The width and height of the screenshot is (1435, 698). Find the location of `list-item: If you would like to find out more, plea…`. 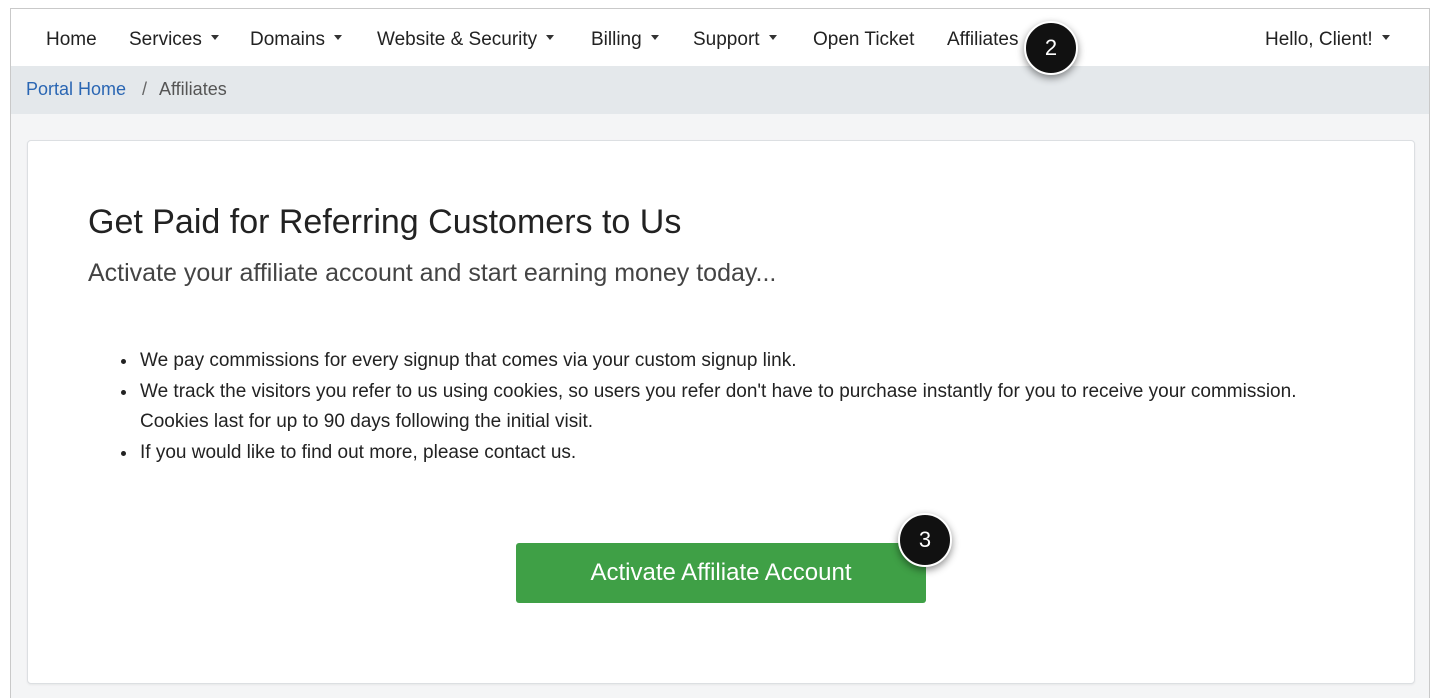

list-item: If you would like to find out more, plea… is located at coordinates (738, 453).